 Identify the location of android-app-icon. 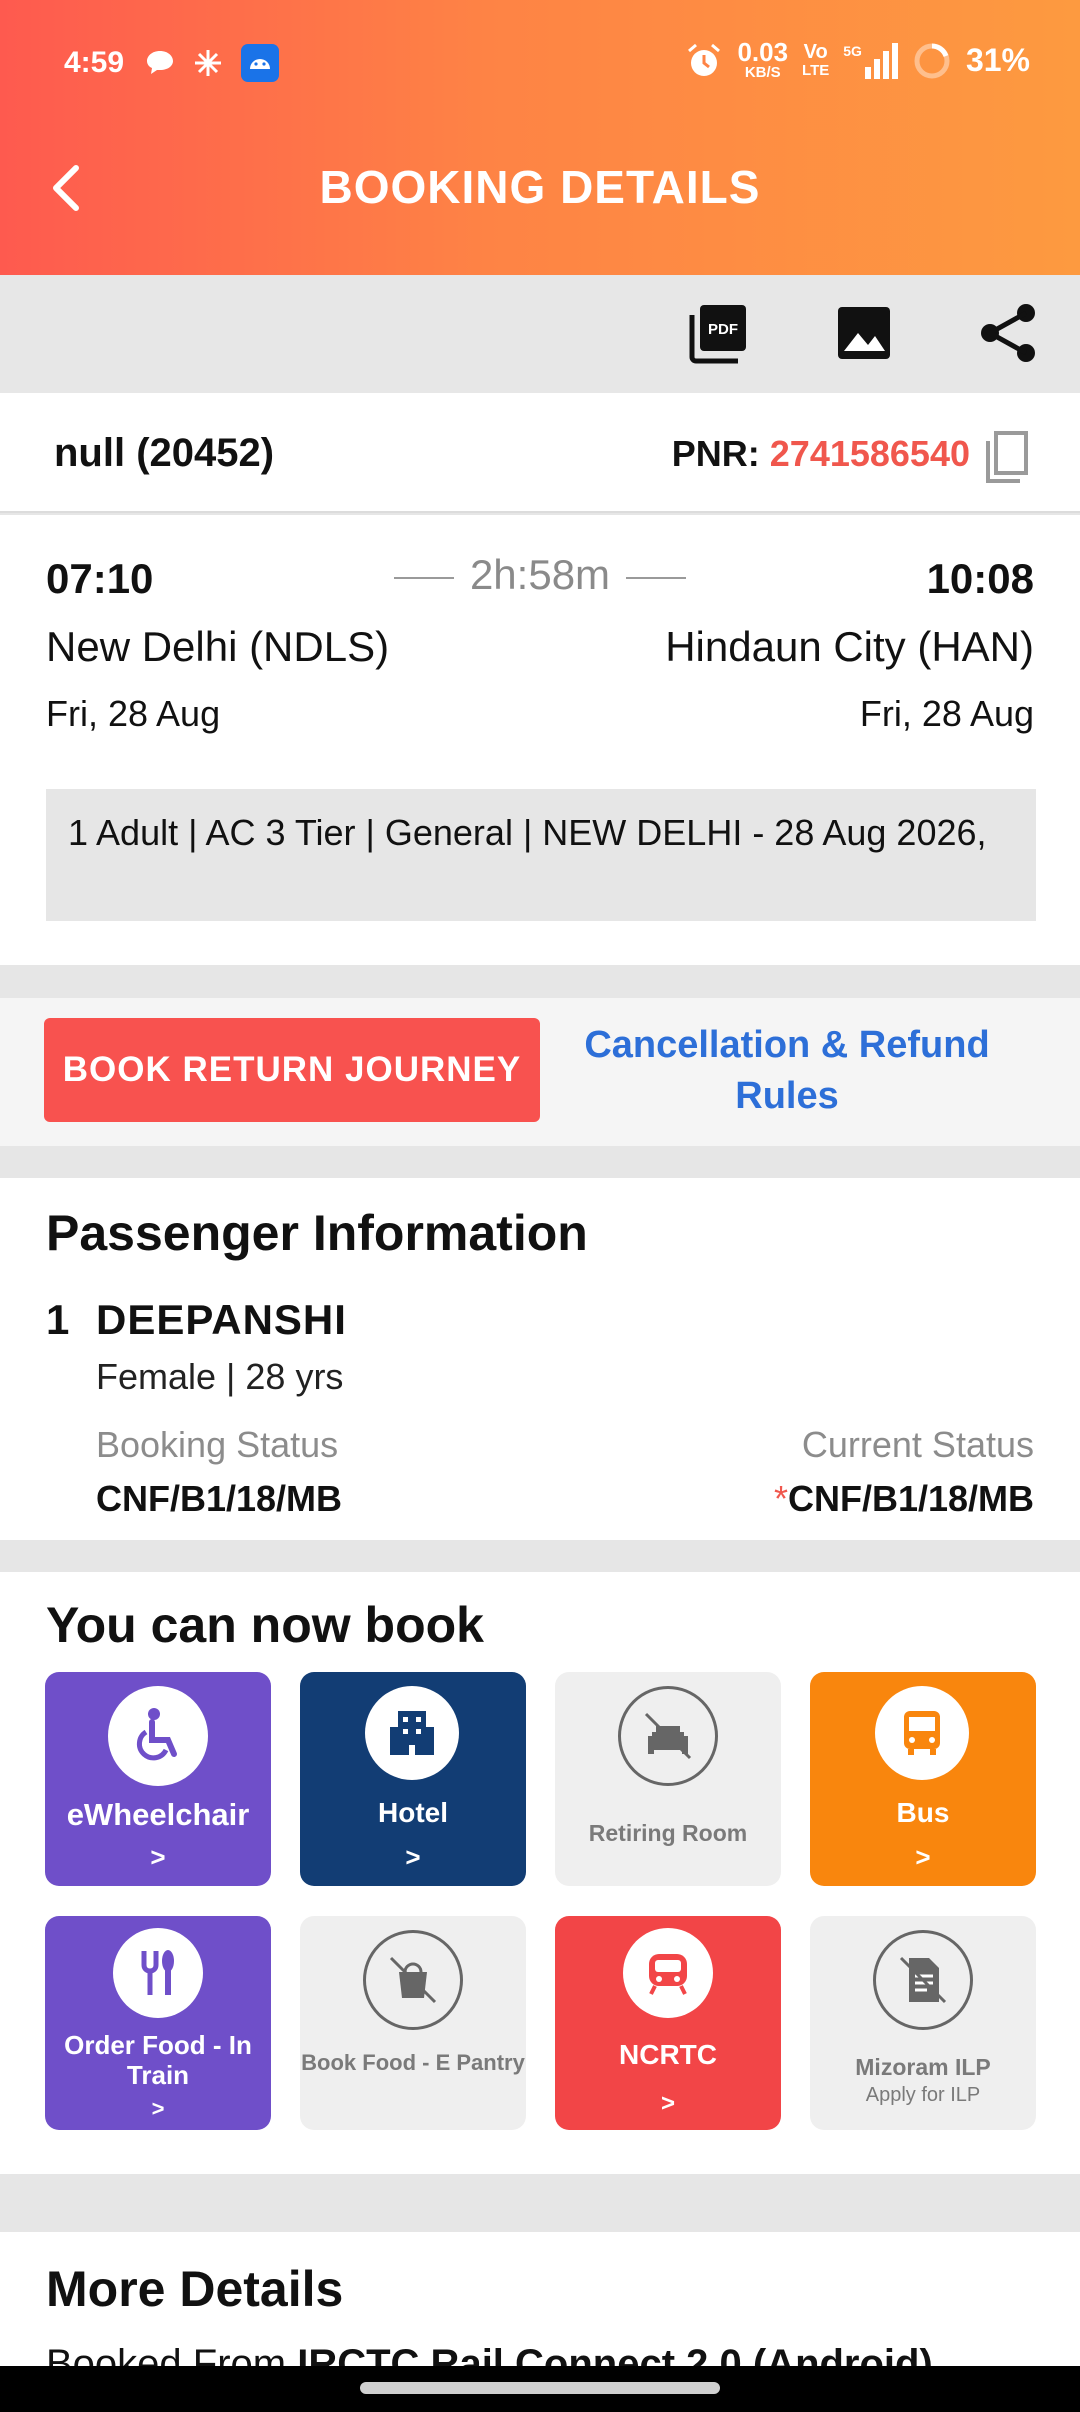
(260, 63).